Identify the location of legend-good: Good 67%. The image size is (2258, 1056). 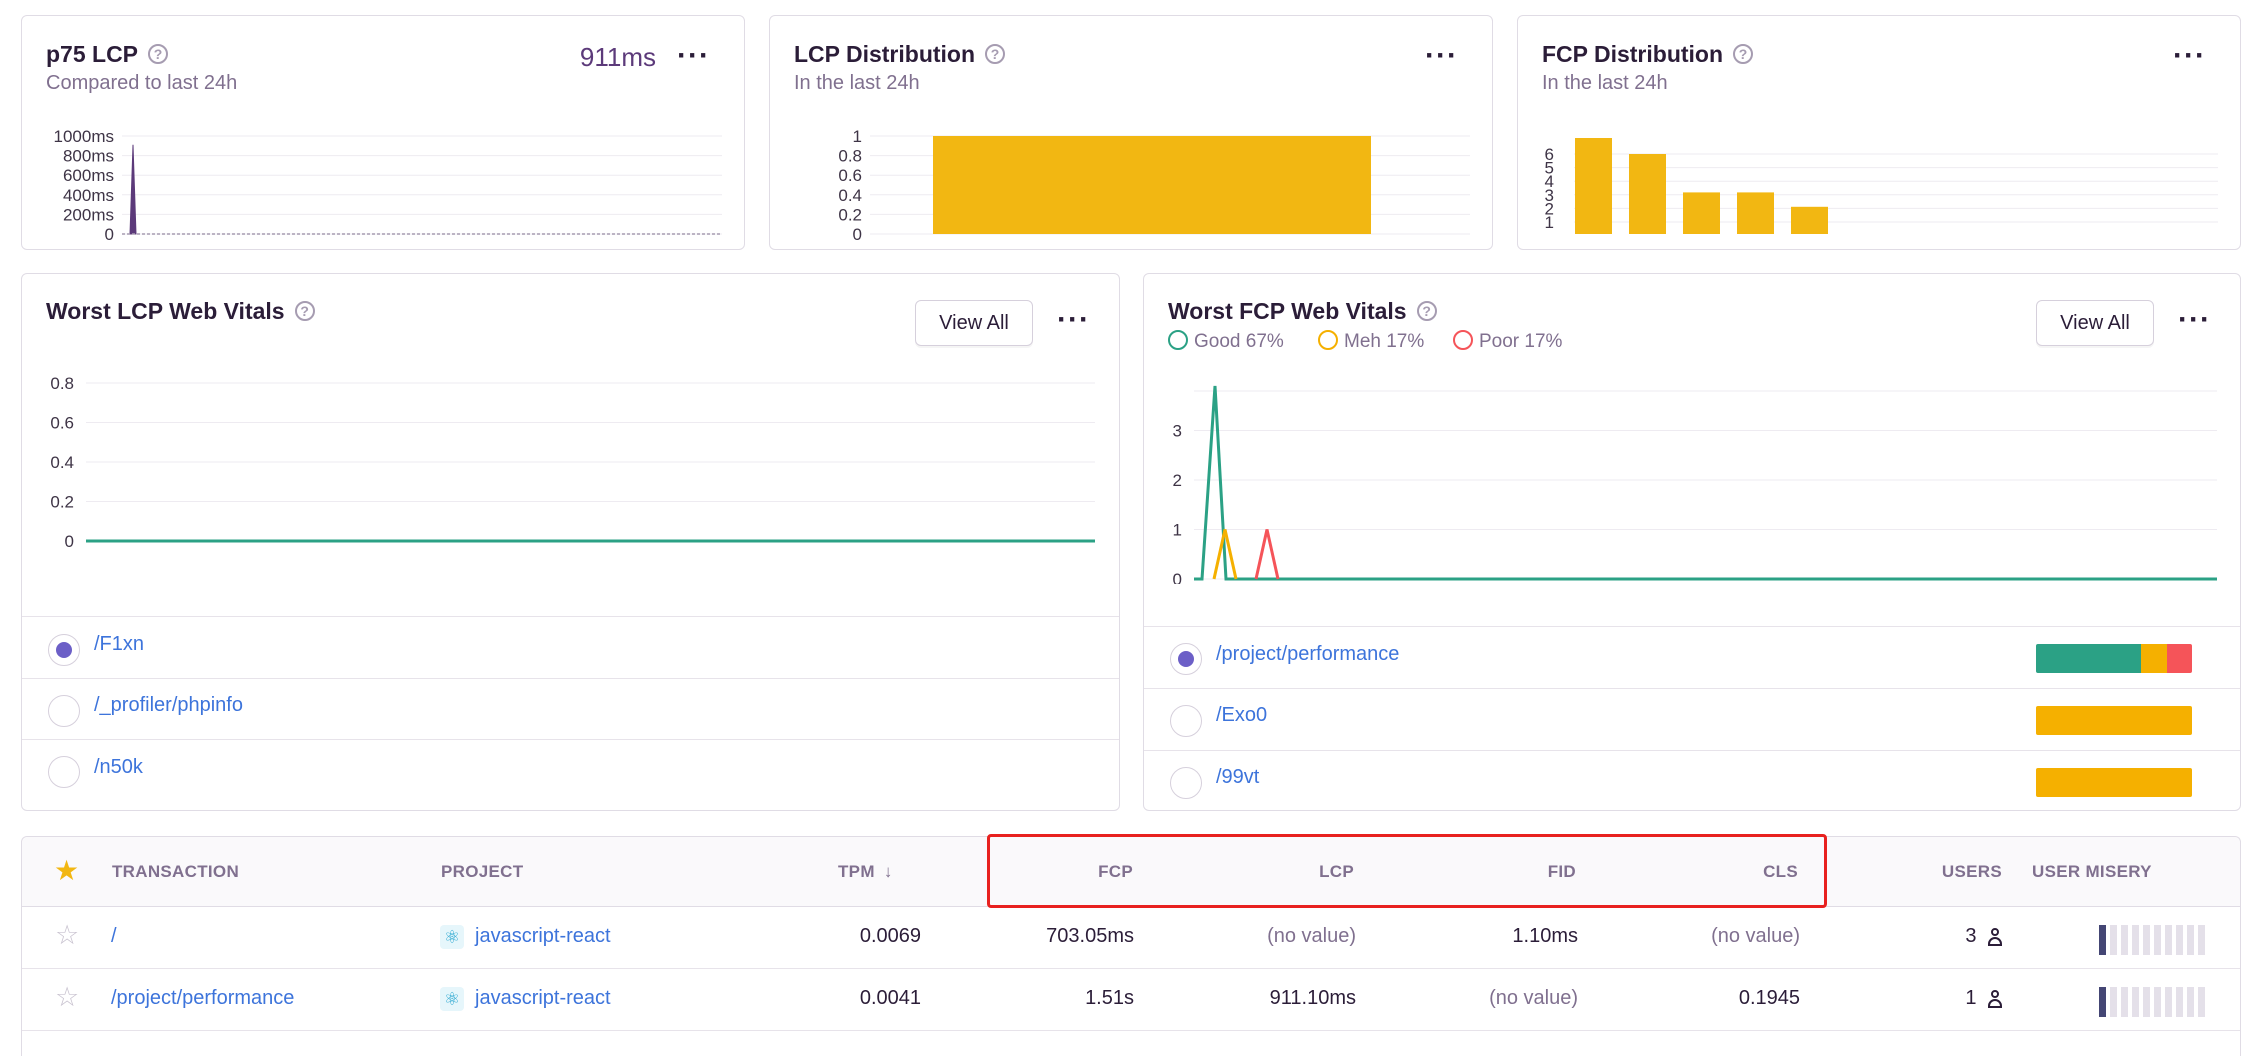
(1226, 341).